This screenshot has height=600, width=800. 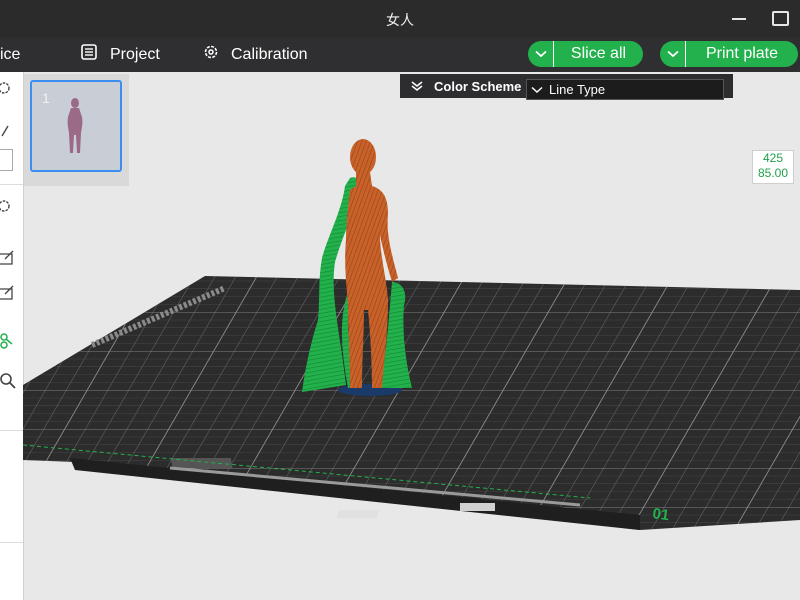 I want to click on print-plate-label: Print plate, so click(x=742, y=53).